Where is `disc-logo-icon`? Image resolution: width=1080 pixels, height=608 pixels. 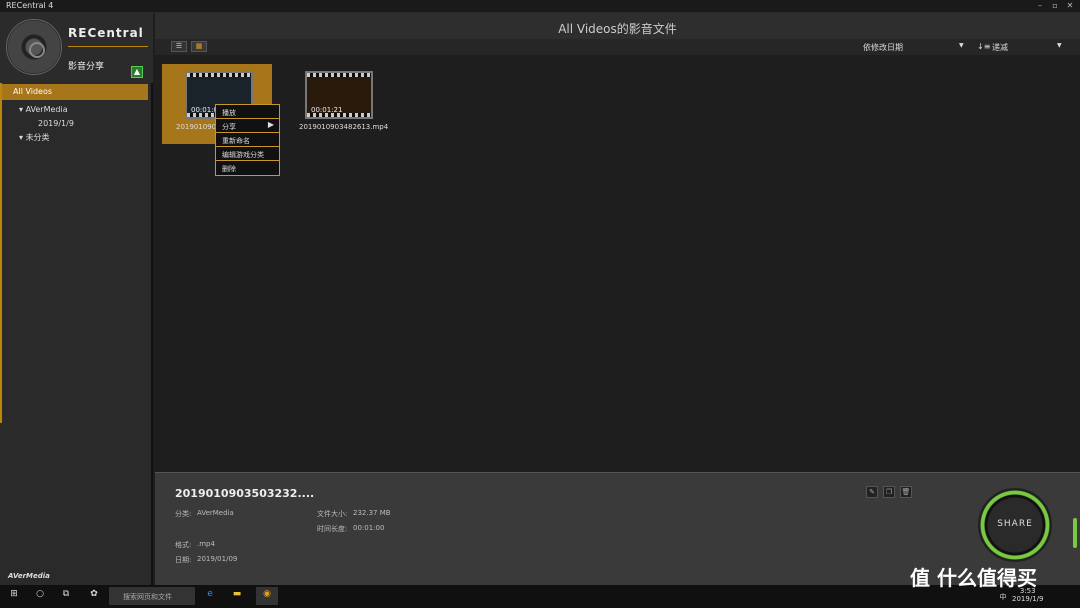 disc-logo-icon is located at coordinates (34, 47).